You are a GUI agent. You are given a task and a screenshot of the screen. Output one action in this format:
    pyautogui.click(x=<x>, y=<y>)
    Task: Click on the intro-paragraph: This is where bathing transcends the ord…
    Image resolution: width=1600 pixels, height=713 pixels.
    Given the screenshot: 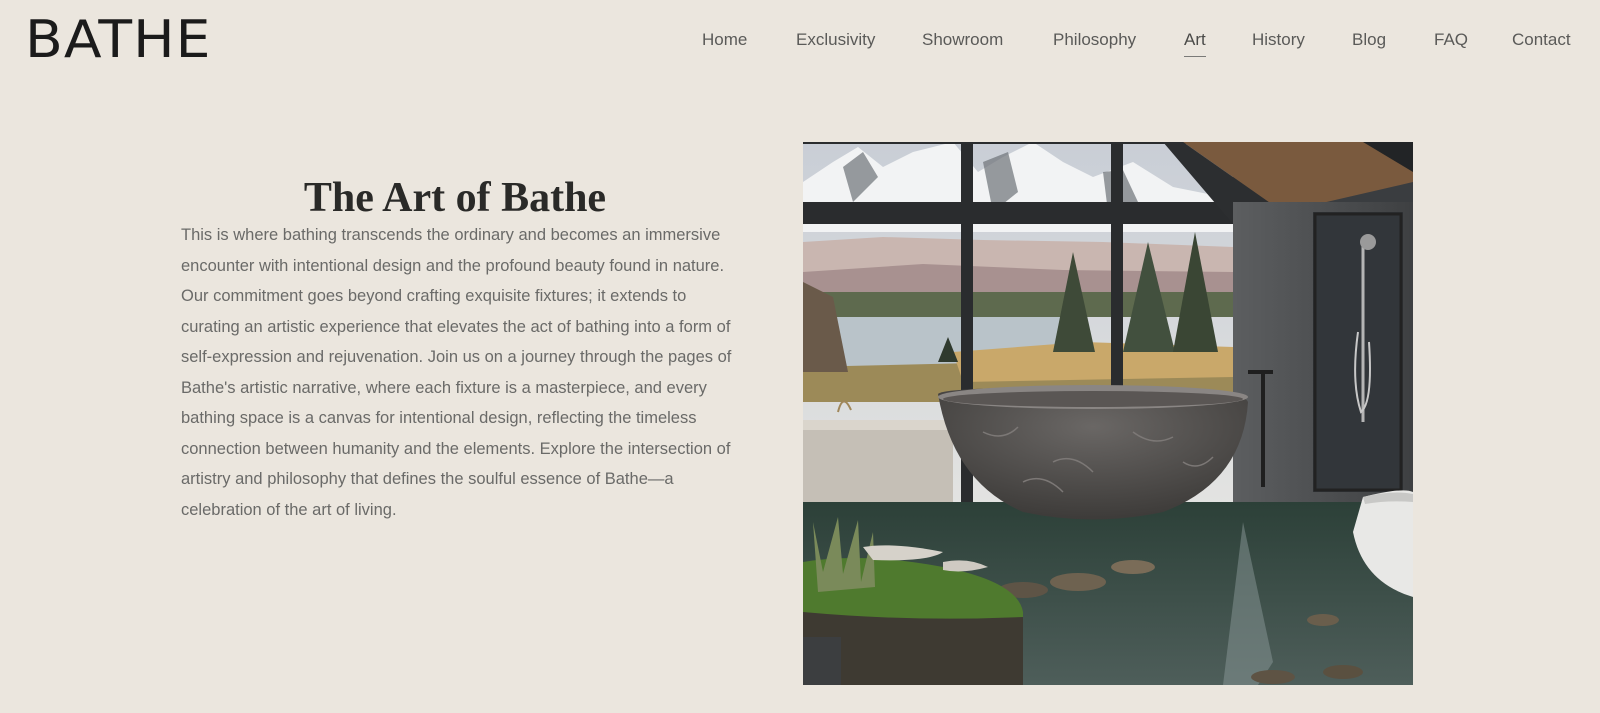 What is the action you would take?
    pyautogui.click(x=456, y=372)
    